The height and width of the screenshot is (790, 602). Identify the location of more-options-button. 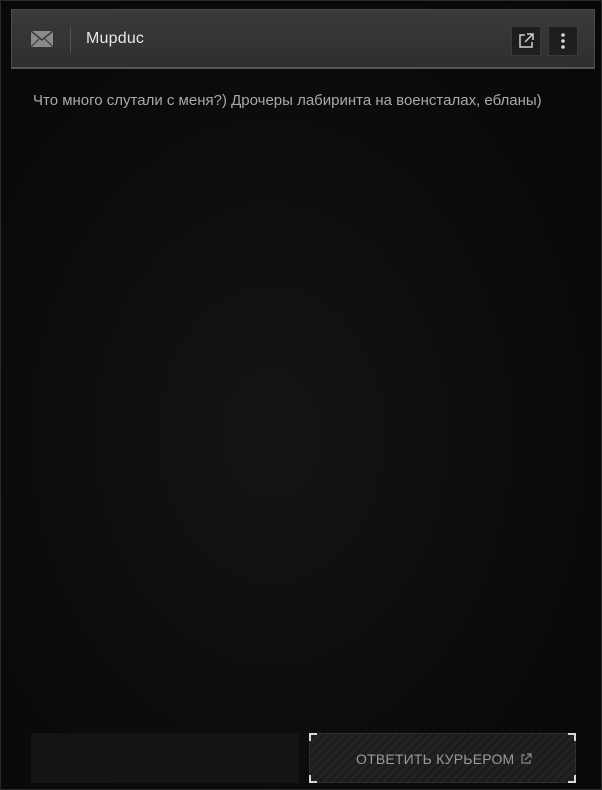
(563, 41).